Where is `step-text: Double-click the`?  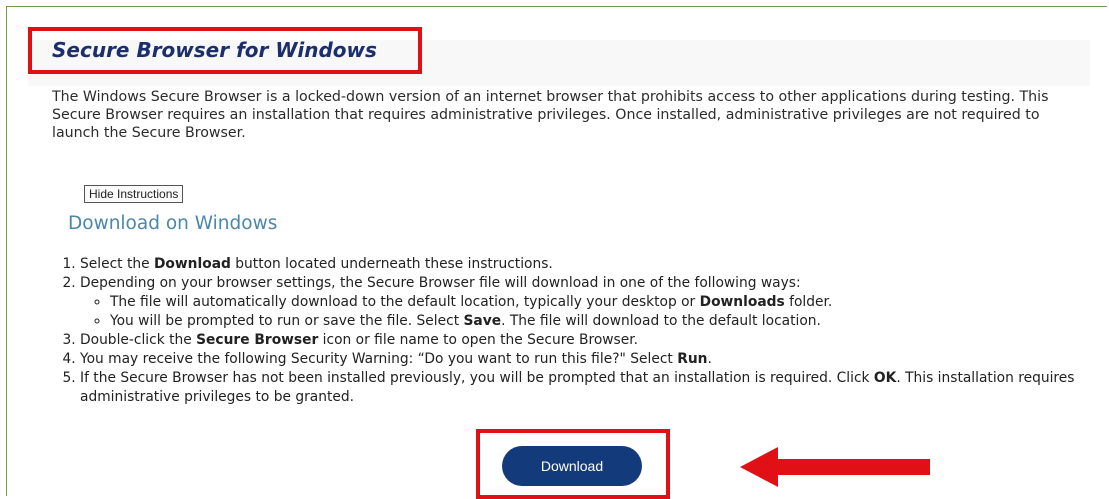
step-text: Double-click the is located at coordinates (138, 340).